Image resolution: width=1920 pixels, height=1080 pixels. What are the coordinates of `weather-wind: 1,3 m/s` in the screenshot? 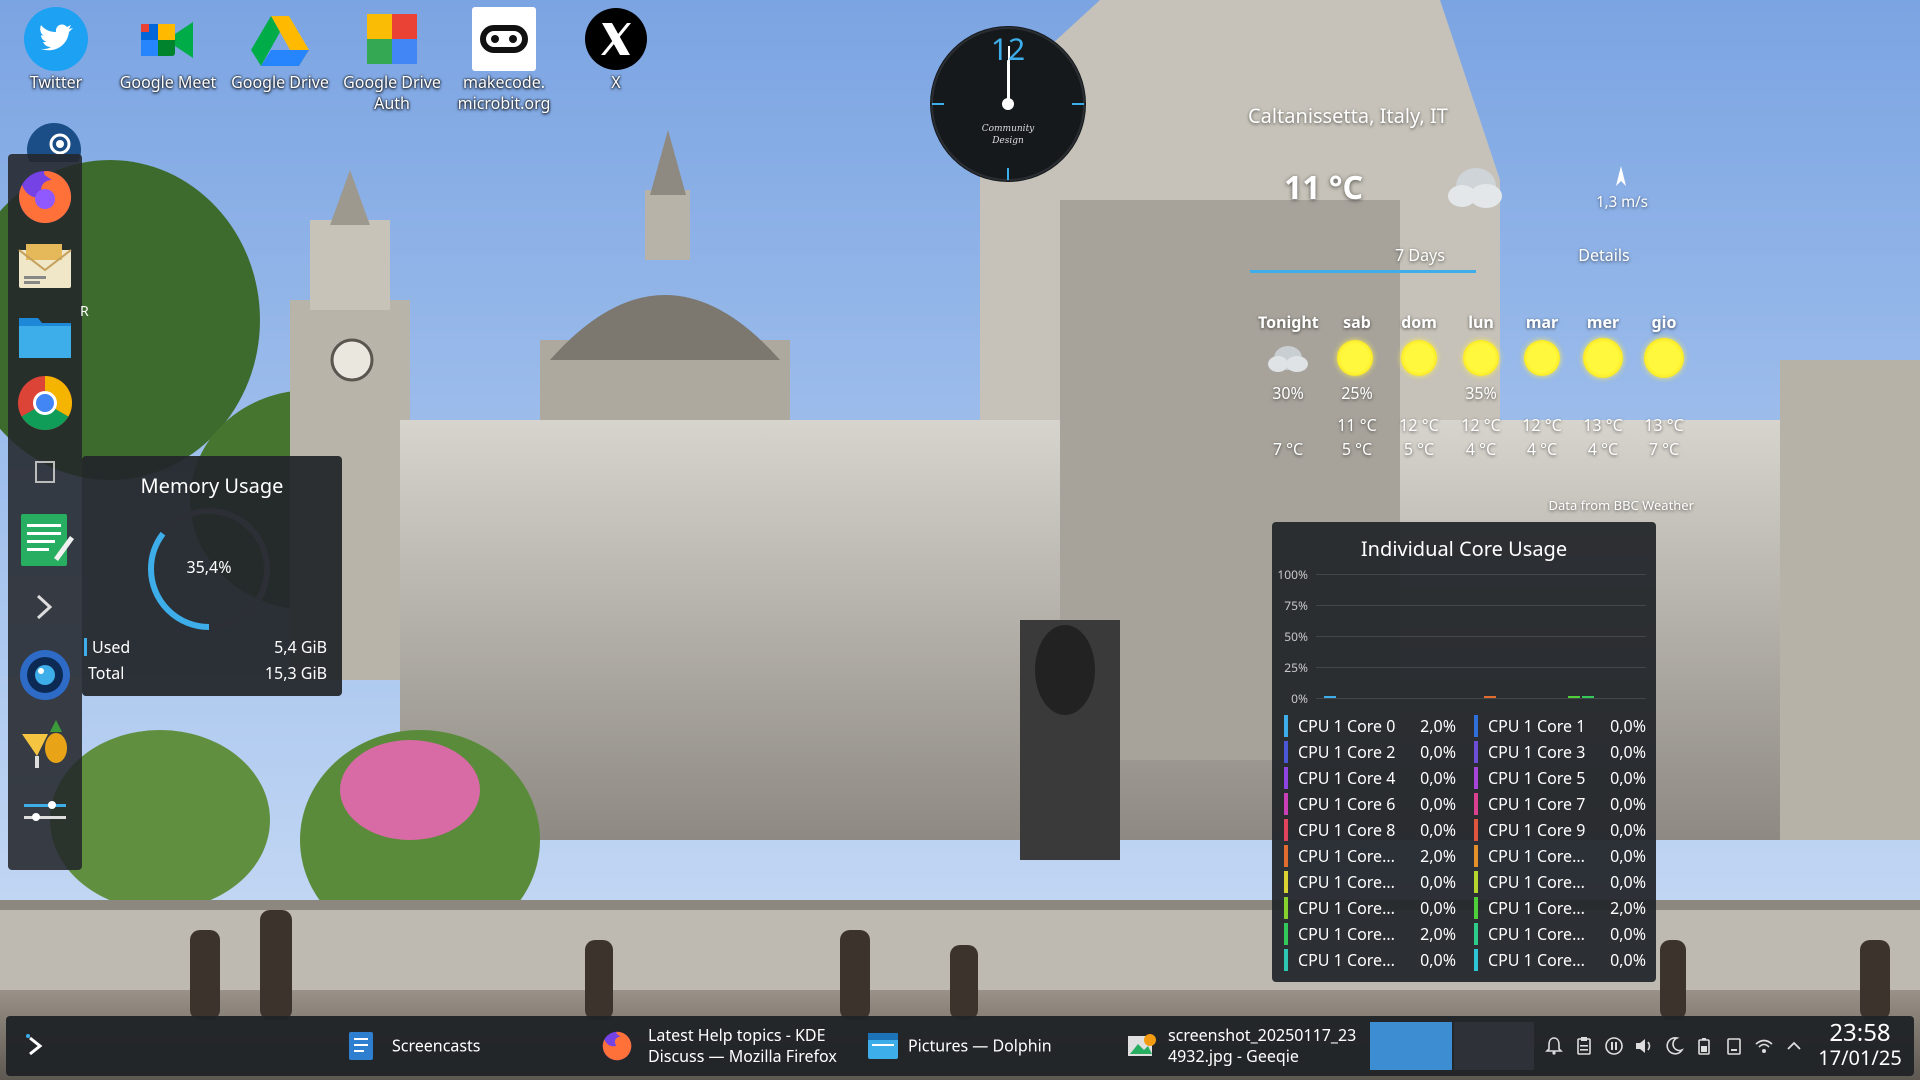 It's located at (1622, 202).